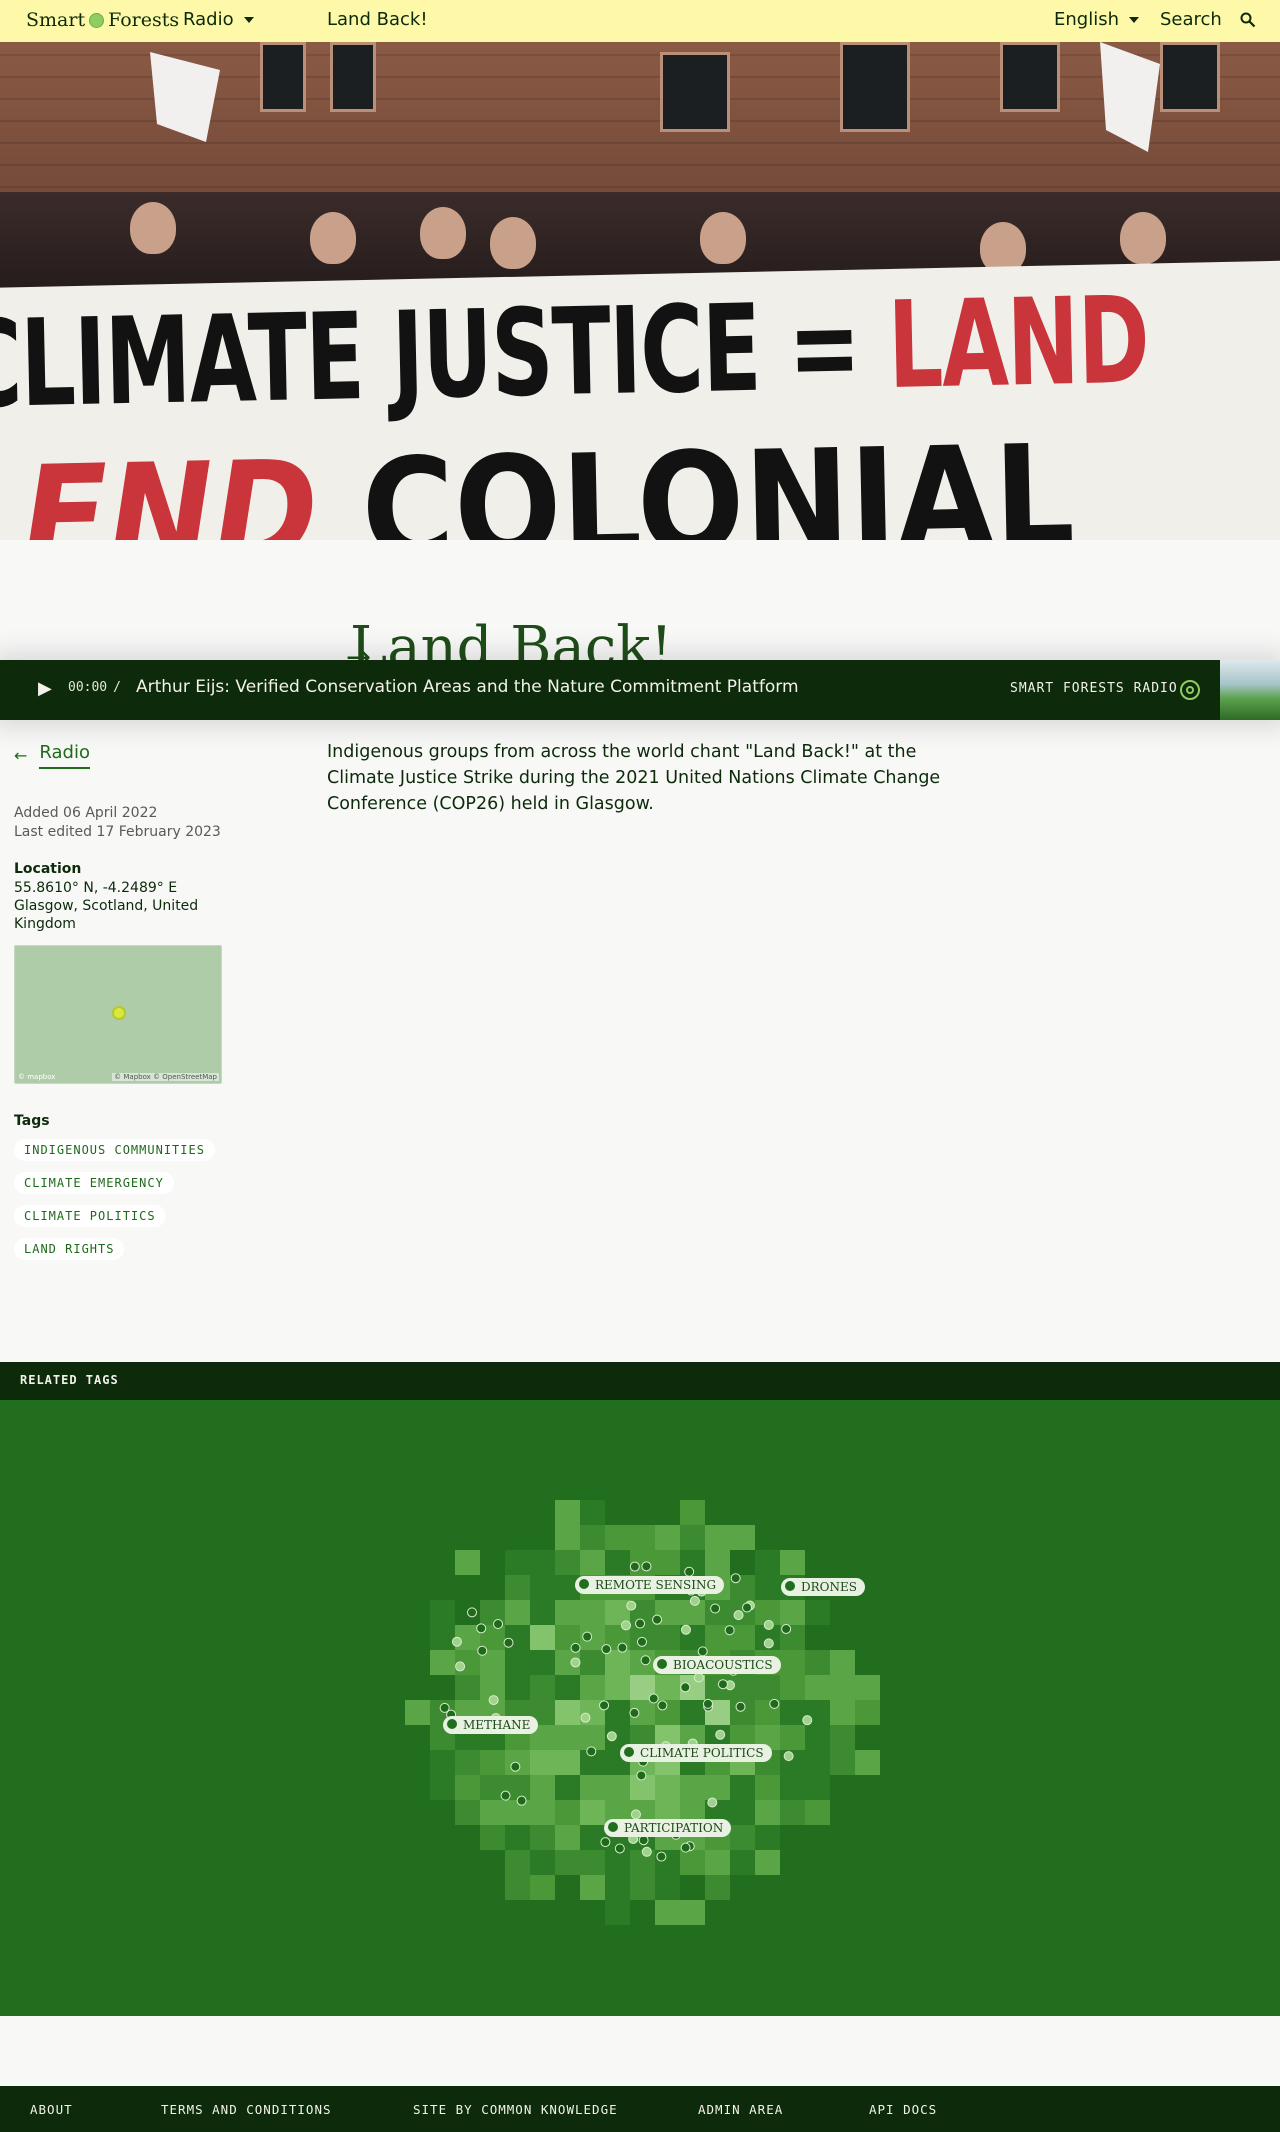  I want to click on related-tag-methane: METHANE, so click(491, 1725).